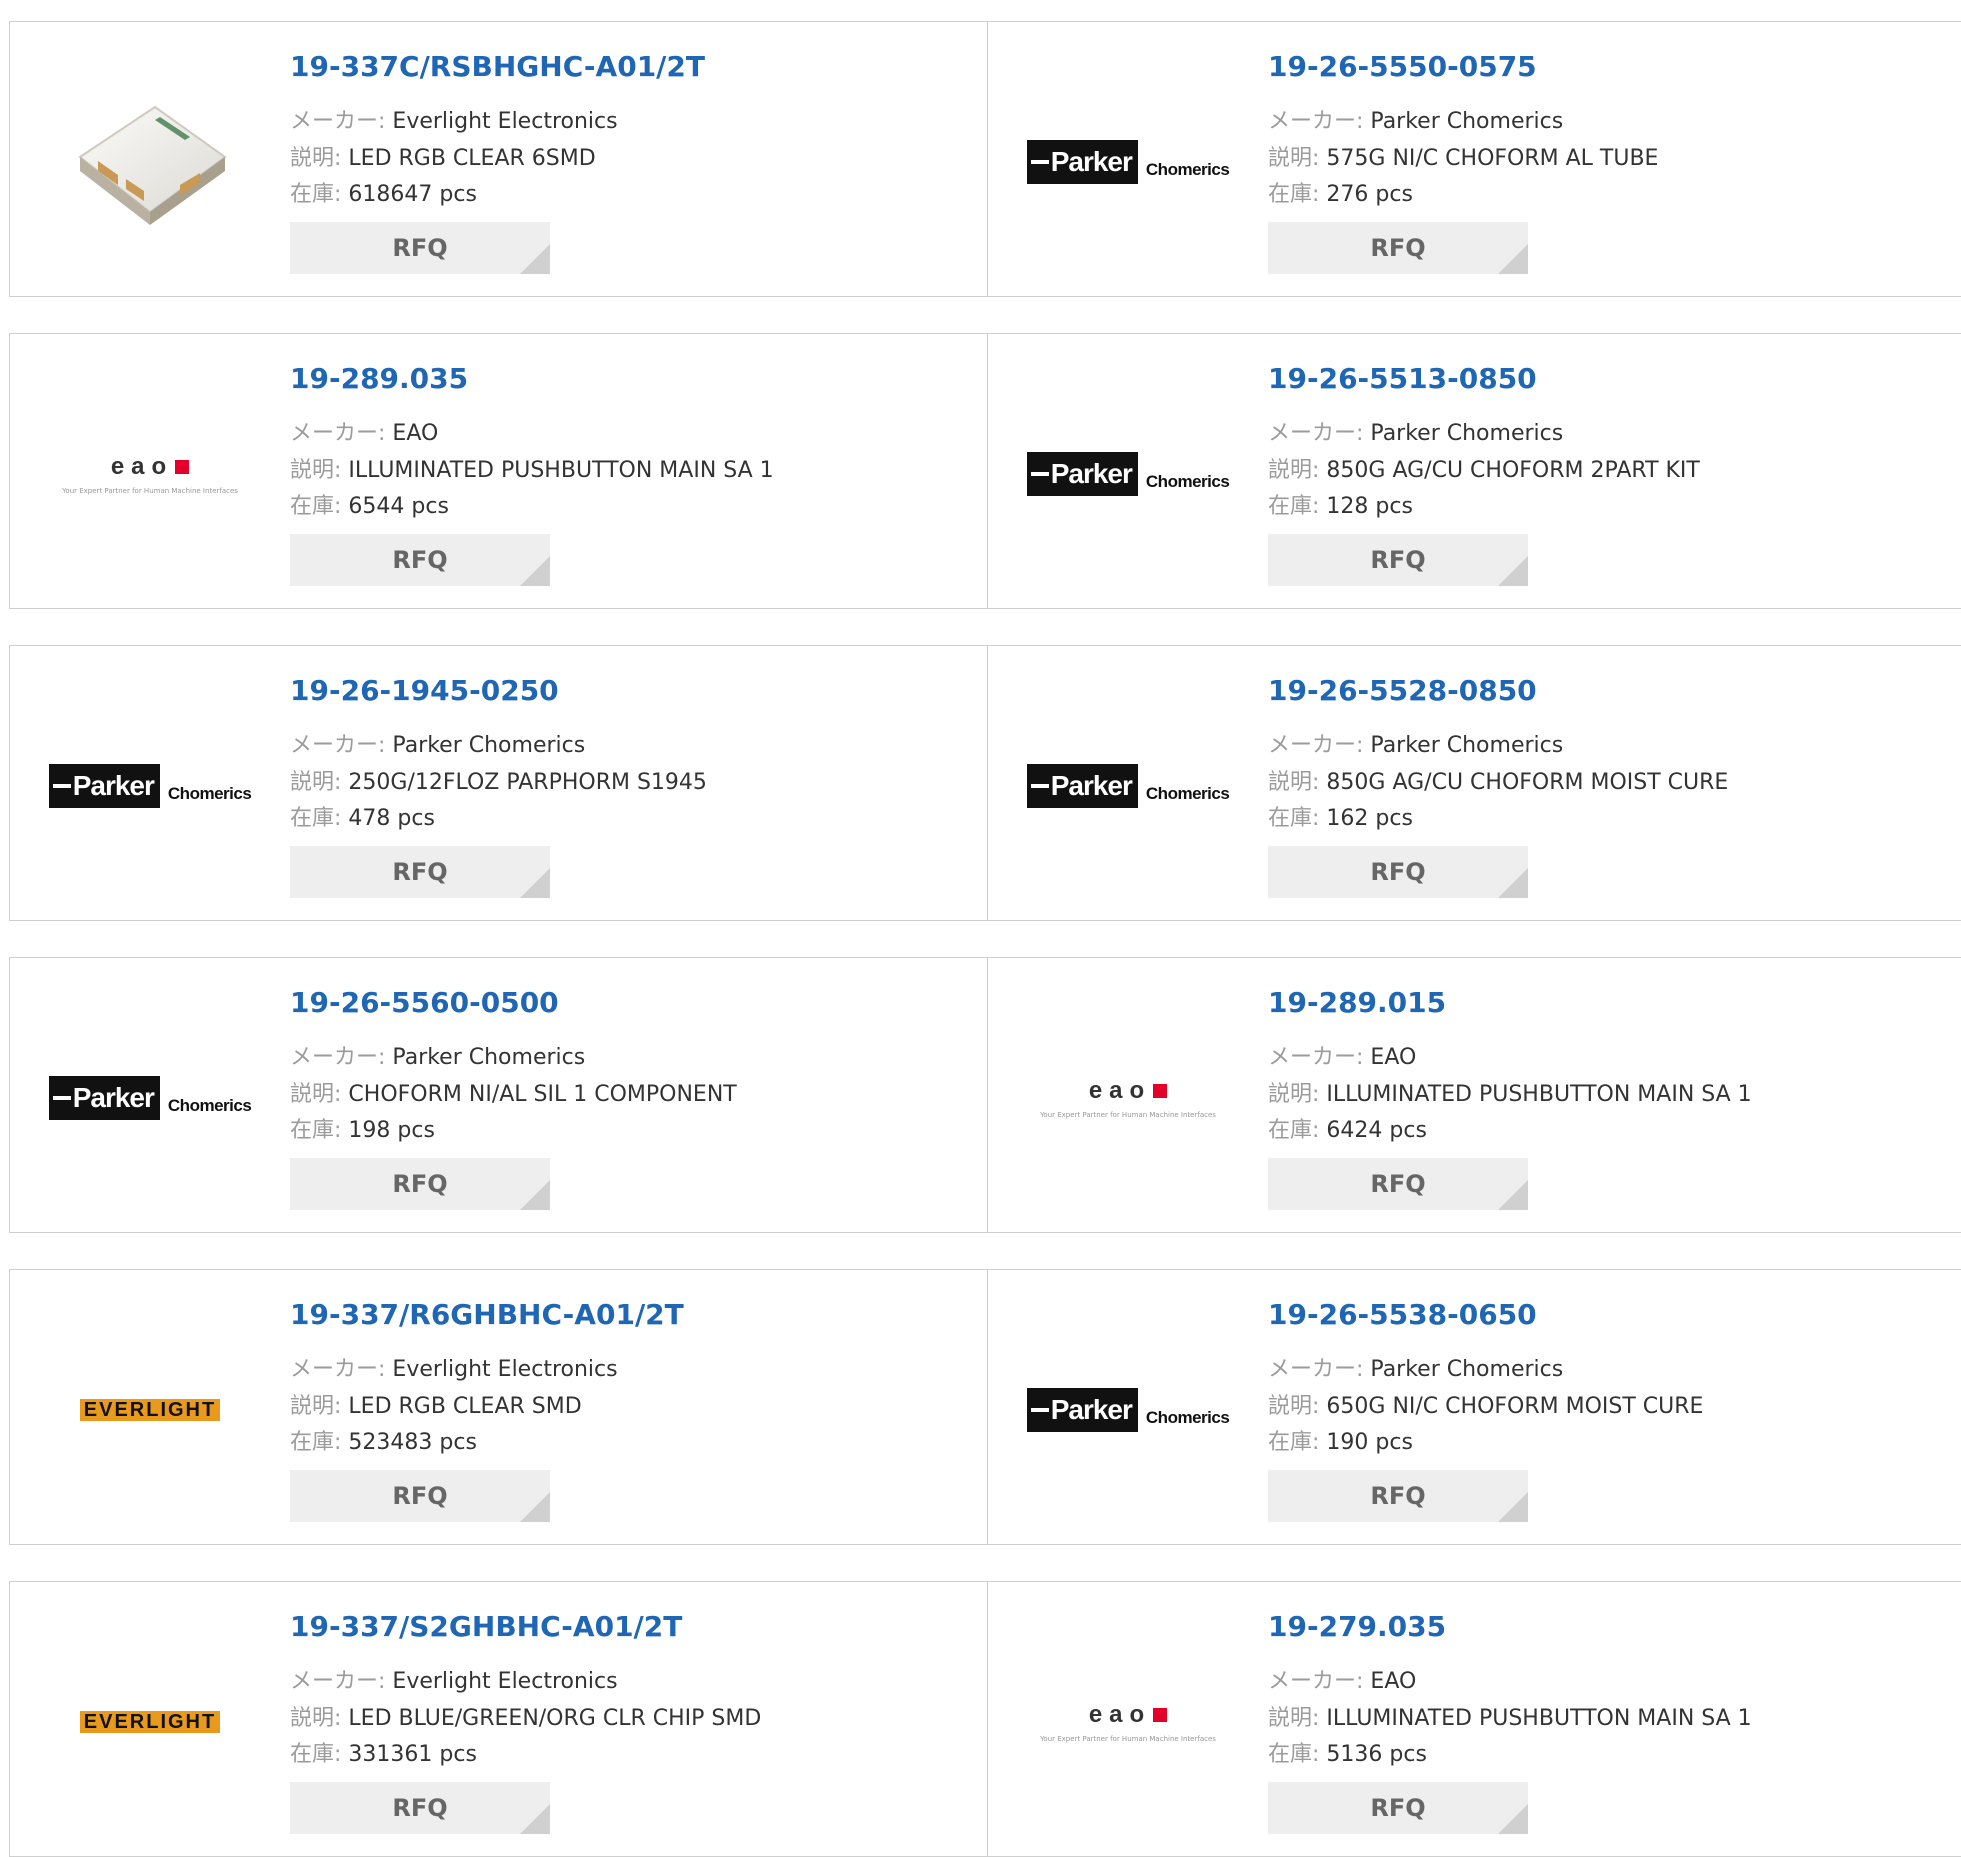  Describe the element at coordinates (487, 1314) in the screenshot. I see `part-number-link: 19-337/R6GHBHC-A01/2T` at that location.